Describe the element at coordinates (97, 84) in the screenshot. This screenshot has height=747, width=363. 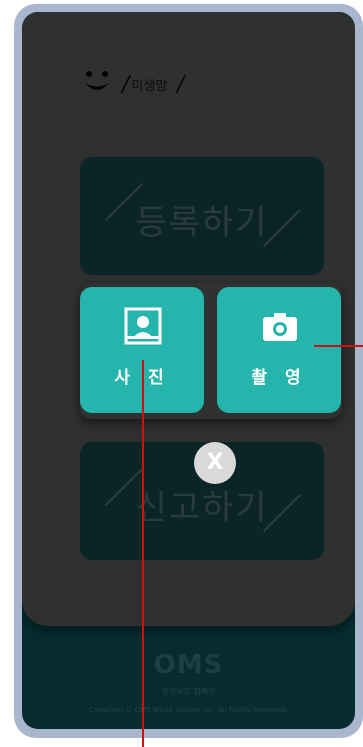
I see `smiley-icon` at that location.